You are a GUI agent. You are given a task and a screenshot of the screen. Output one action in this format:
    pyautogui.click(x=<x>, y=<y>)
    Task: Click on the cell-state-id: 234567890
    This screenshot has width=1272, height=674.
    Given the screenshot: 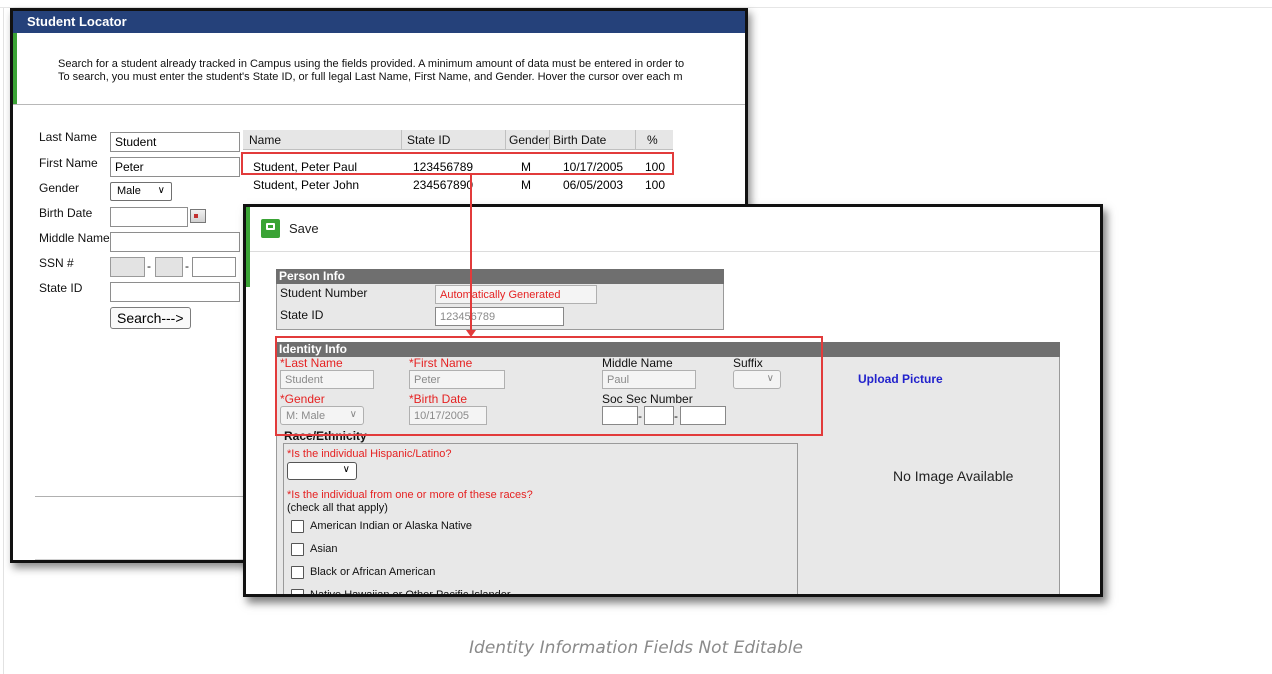 What is the action you would take?
    pyautogui.click(x=443, y=185)
    